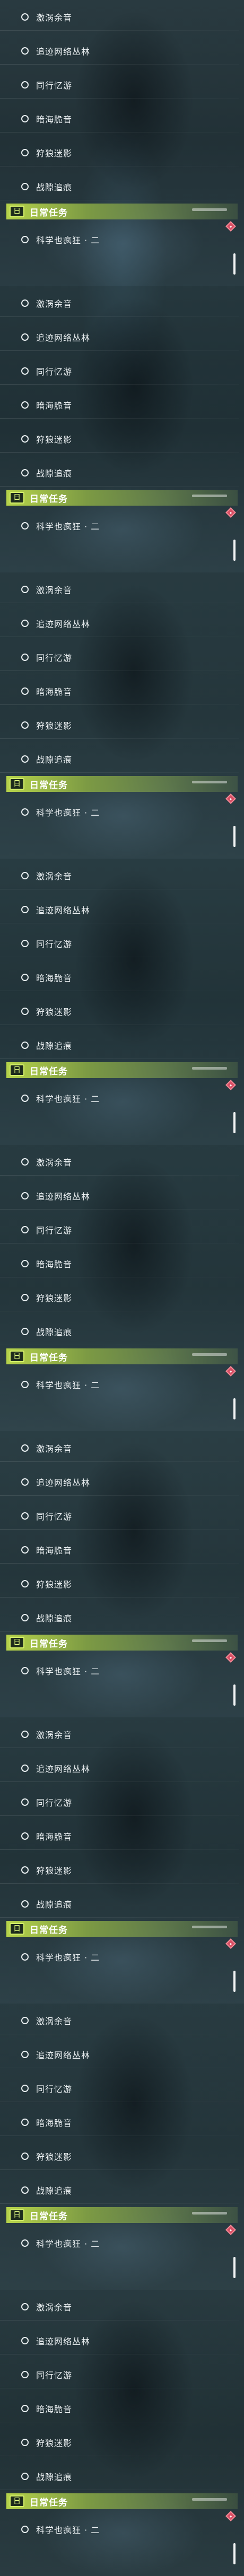 The image size is (244, 2576). What do you see at coordinates (17, 2501) in the screenshot?
I see `daily-calendar-icon: 日` at bounding box center [17, 2501].